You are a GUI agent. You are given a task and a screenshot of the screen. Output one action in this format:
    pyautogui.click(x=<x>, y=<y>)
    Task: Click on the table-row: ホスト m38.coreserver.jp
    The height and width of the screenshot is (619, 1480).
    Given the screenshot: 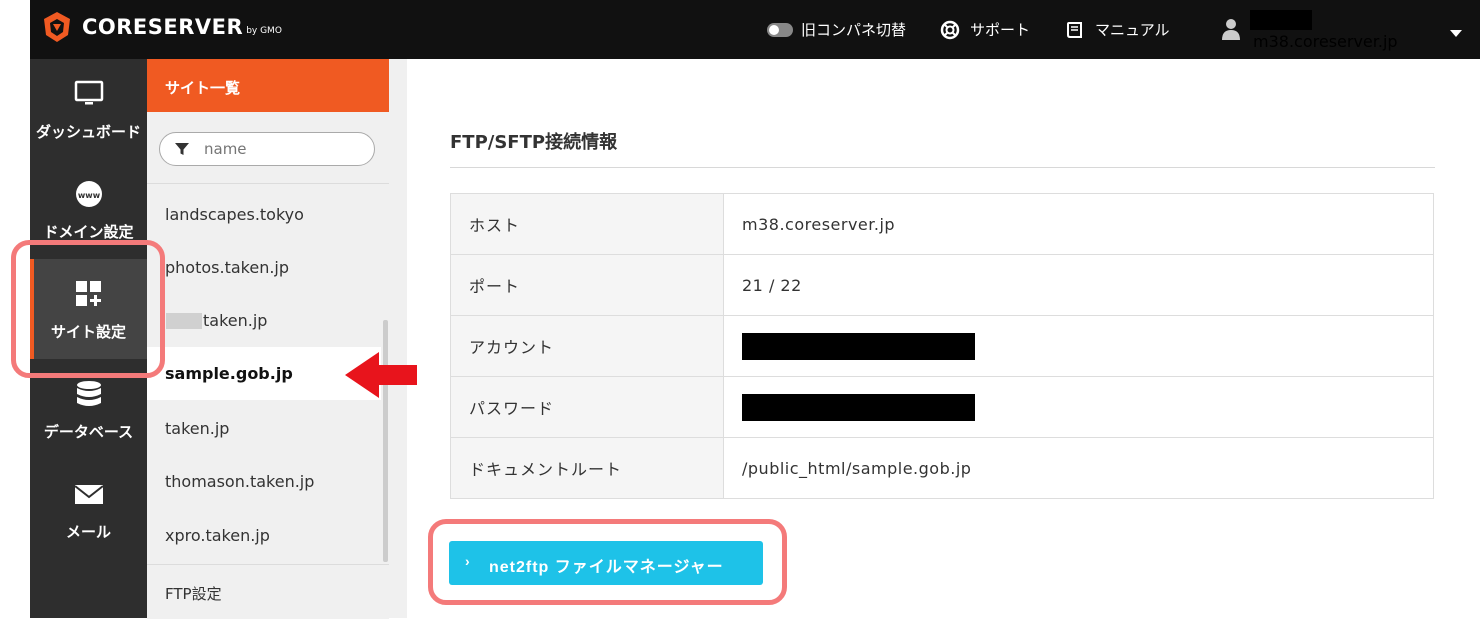 What is the action you would take?
    pyautogui.click(x=942, y=224)
    